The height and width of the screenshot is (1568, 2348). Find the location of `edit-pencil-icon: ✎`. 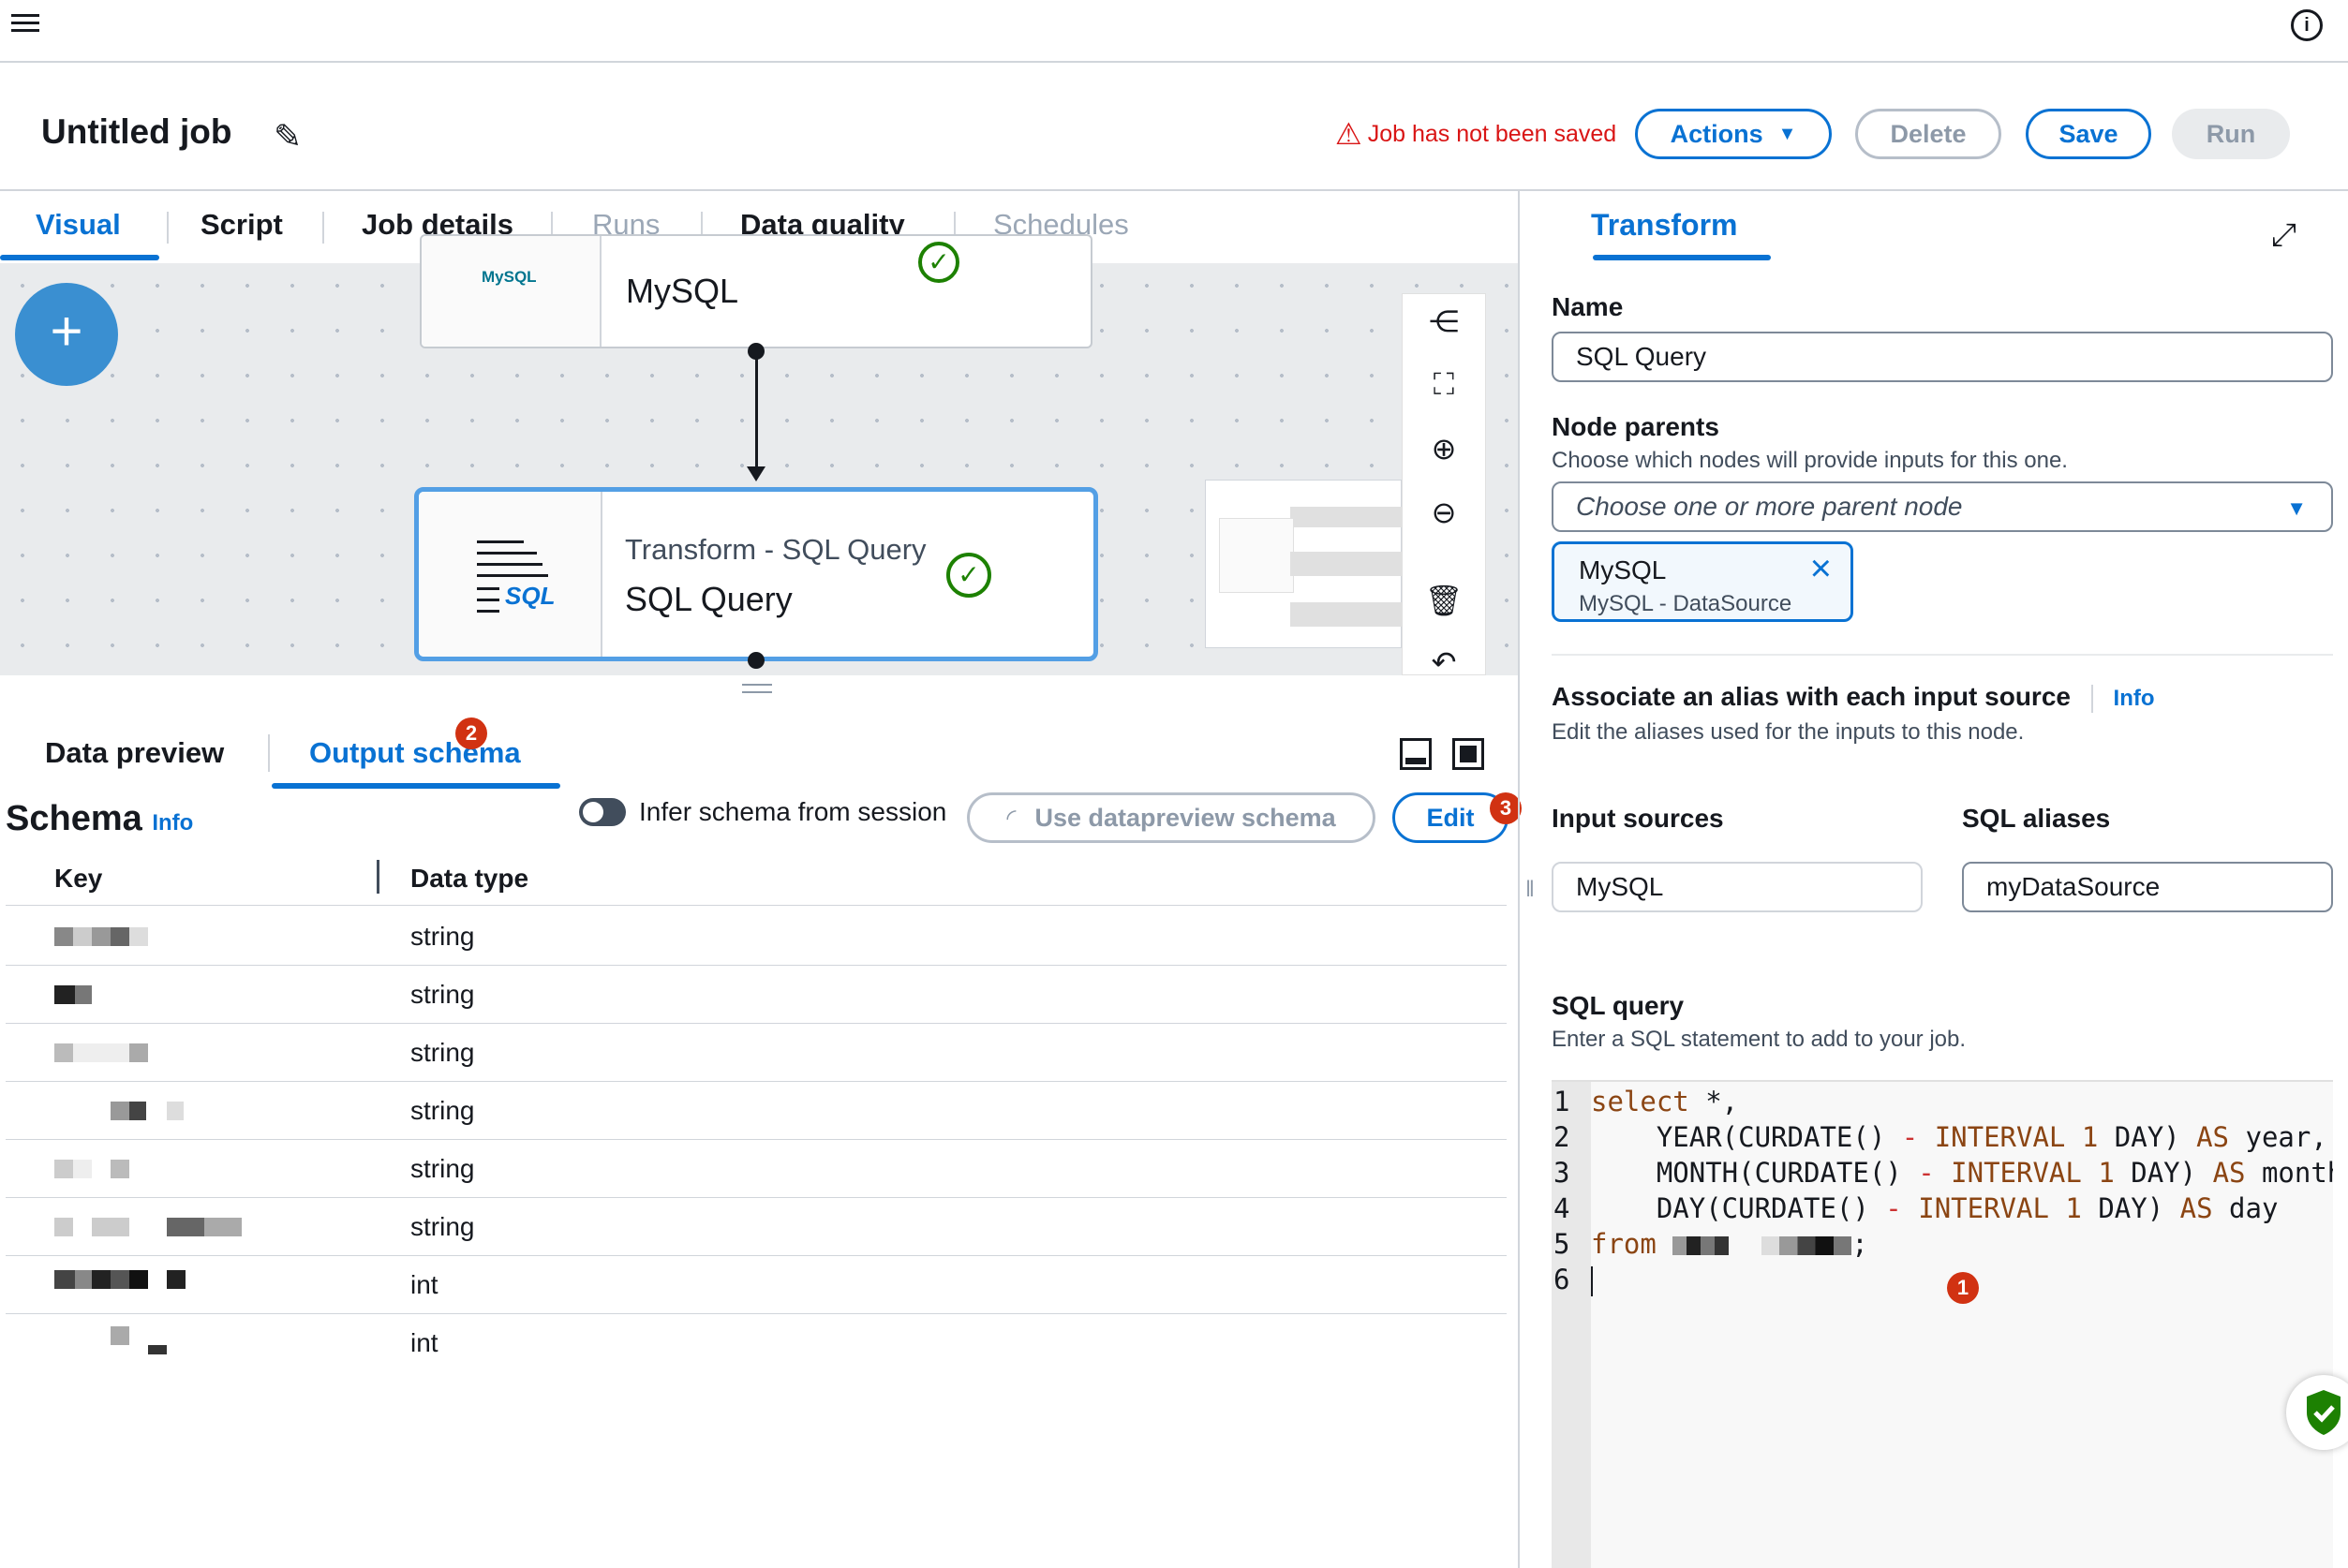

edit-pencil-icon: ✎ is located at coordinates (288, 136).